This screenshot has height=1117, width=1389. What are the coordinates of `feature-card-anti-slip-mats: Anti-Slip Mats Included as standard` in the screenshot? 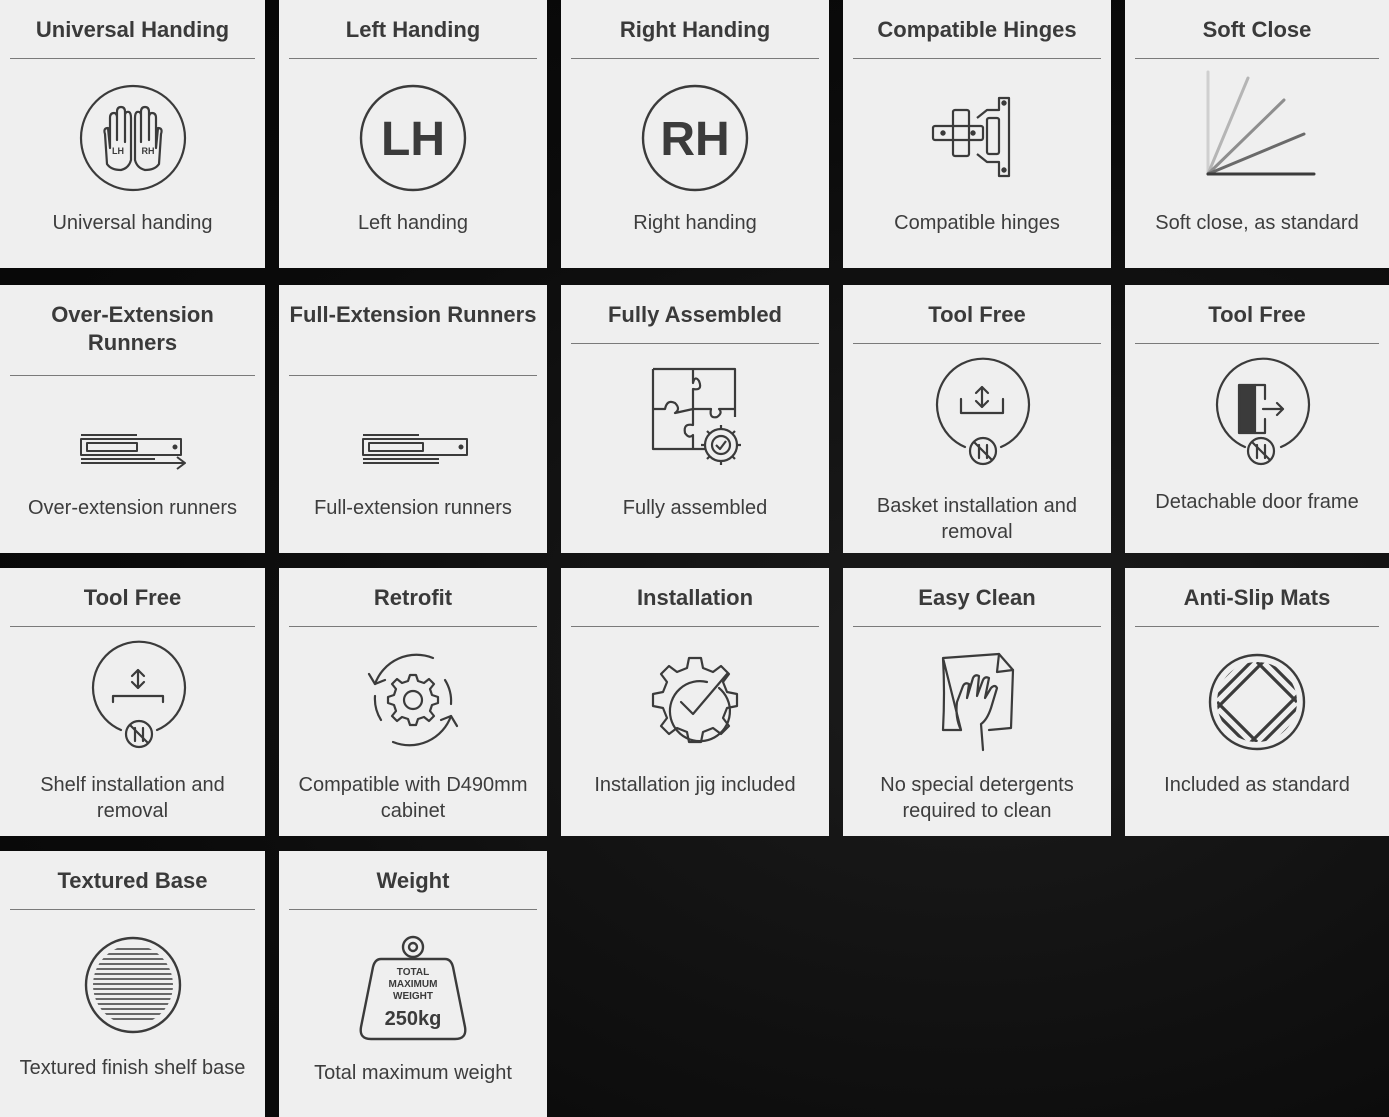 It's located at (1257, 702).